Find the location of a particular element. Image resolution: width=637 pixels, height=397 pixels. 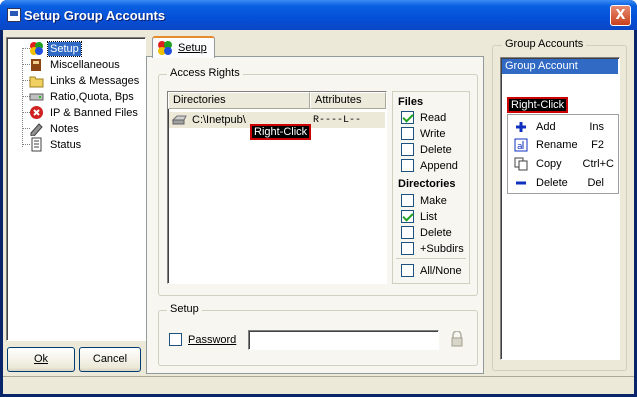

dir-make-checkbox: Make is located at coordinates (424, 200).